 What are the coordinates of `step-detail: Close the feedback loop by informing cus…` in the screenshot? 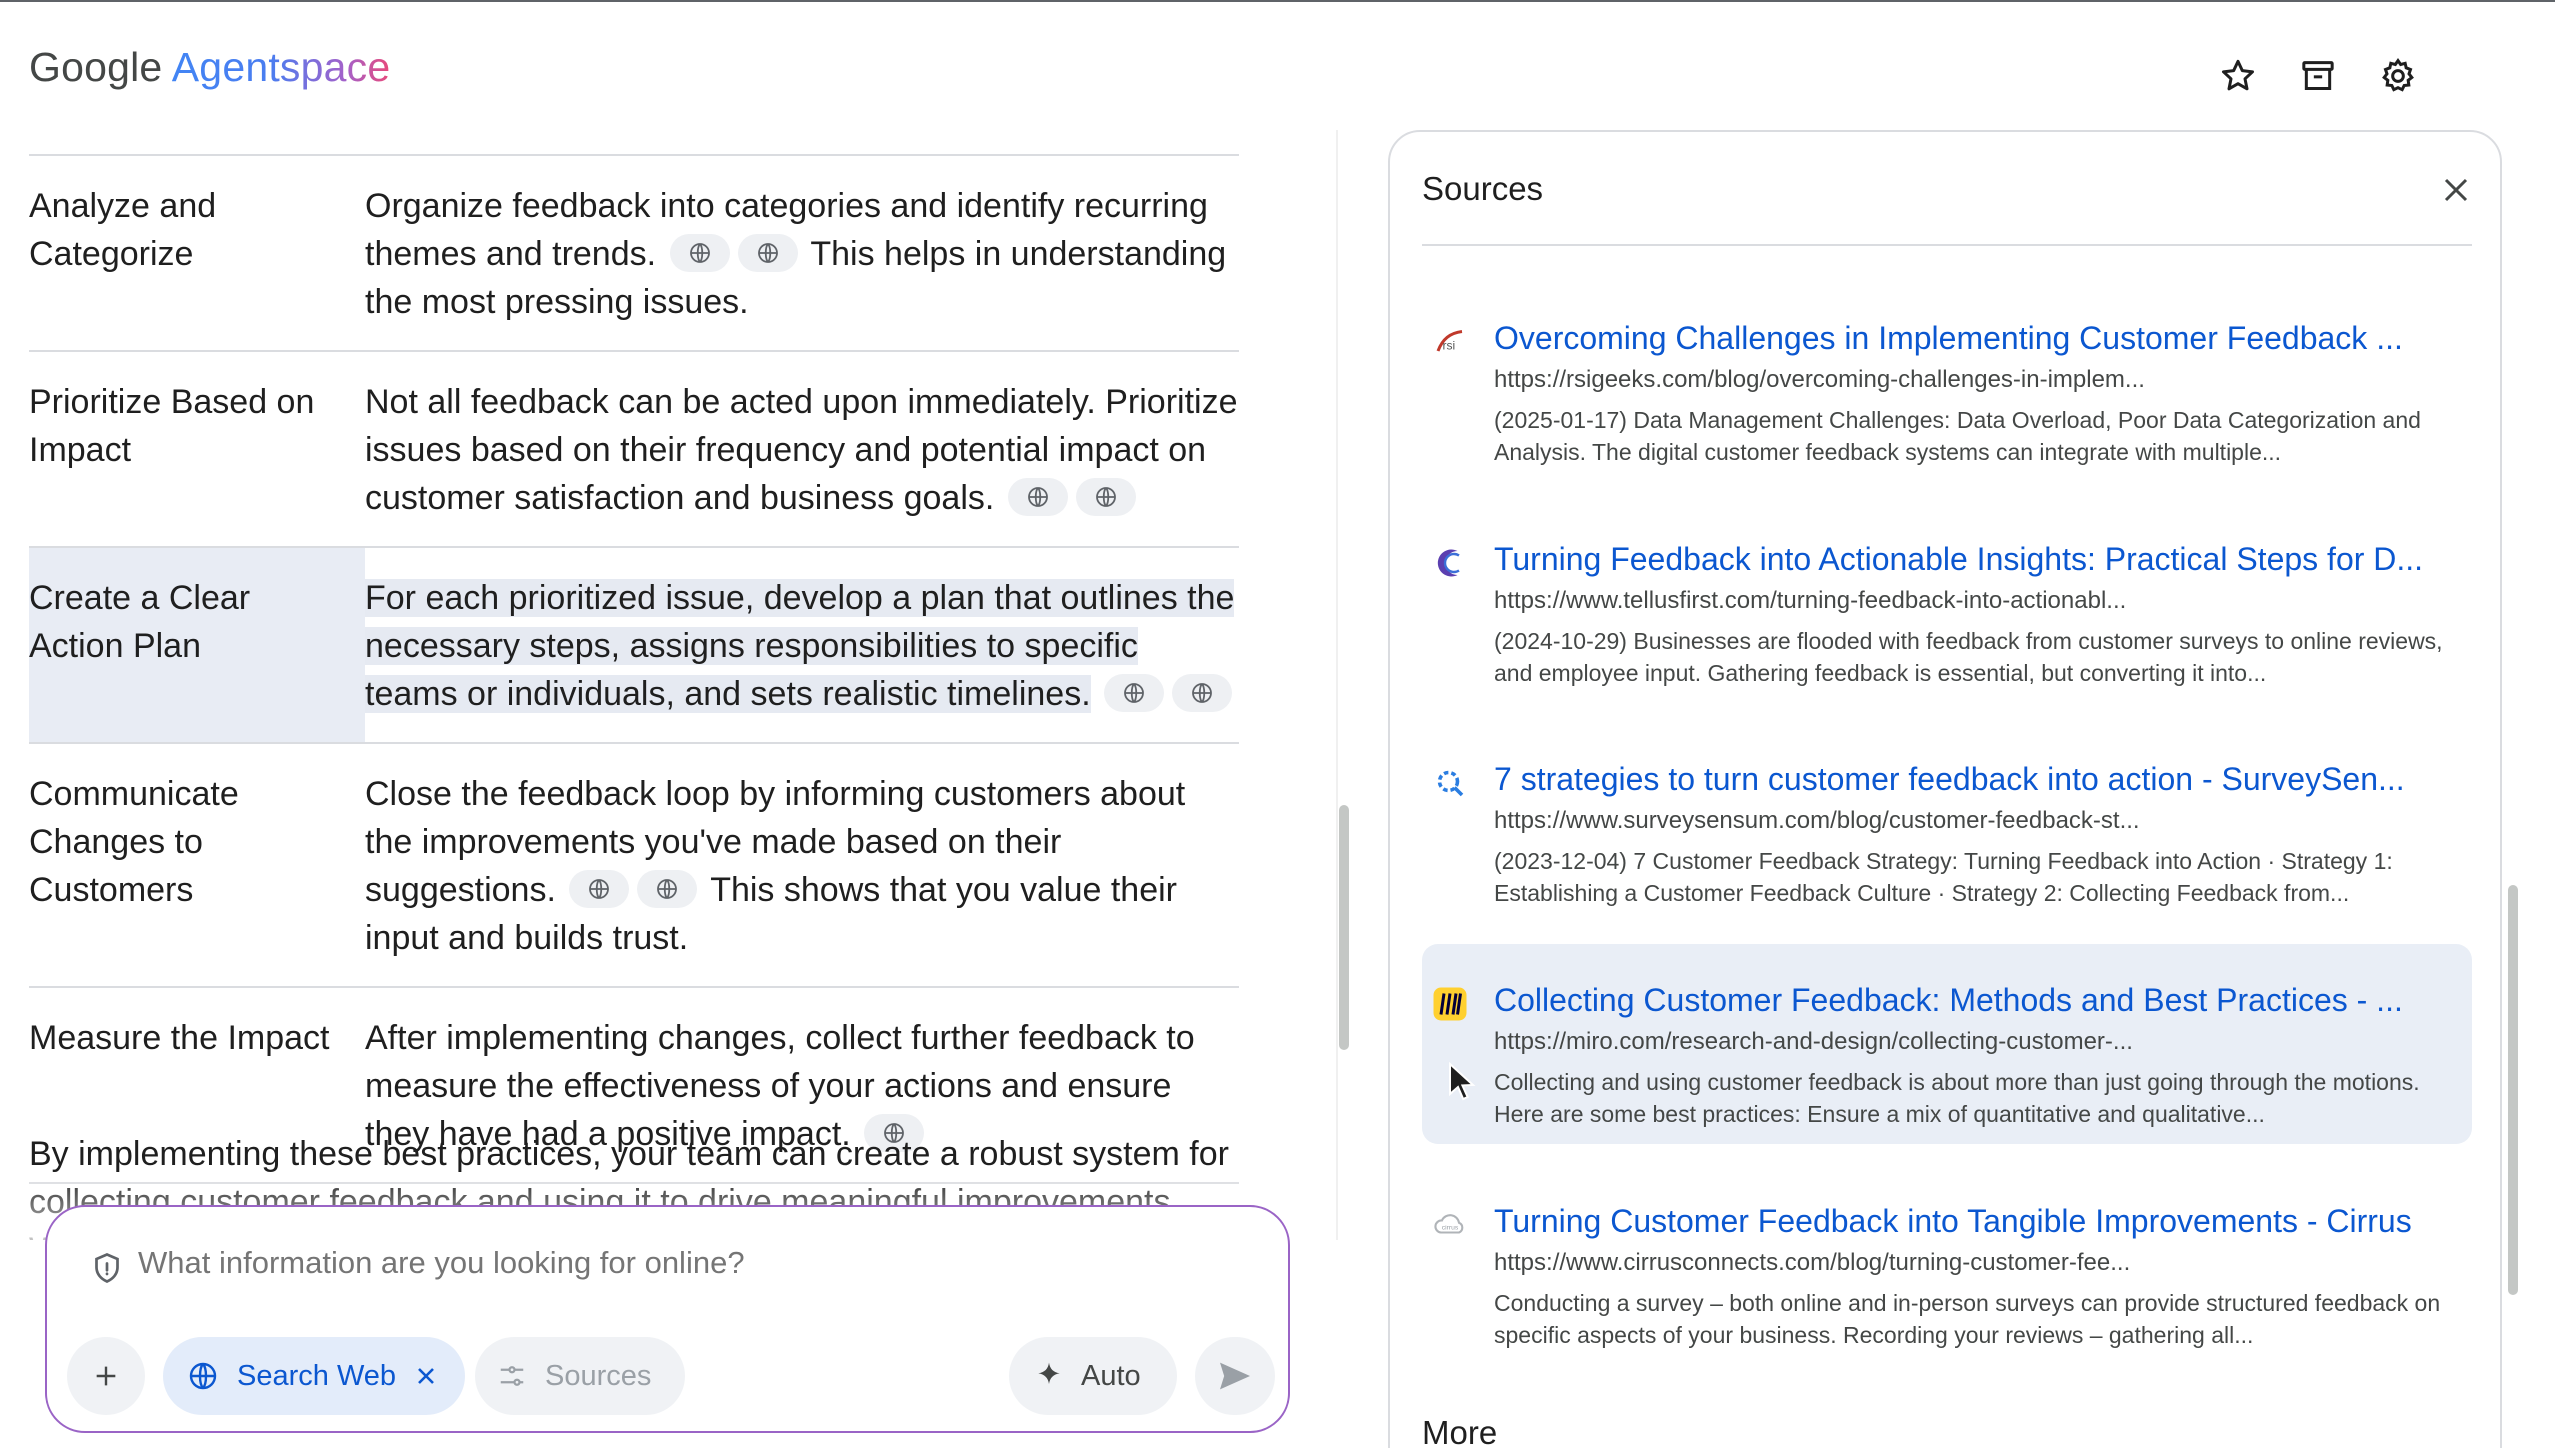 It's located at (802, 864).